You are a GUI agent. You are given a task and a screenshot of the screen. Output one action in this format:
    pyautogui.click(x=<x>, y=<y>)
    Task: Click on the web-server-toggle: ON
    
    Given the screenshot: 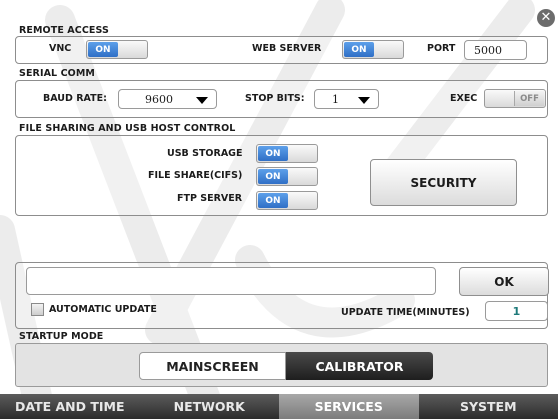 What is the action you would take?
    pyautogui.click(x=373, y=49)
    